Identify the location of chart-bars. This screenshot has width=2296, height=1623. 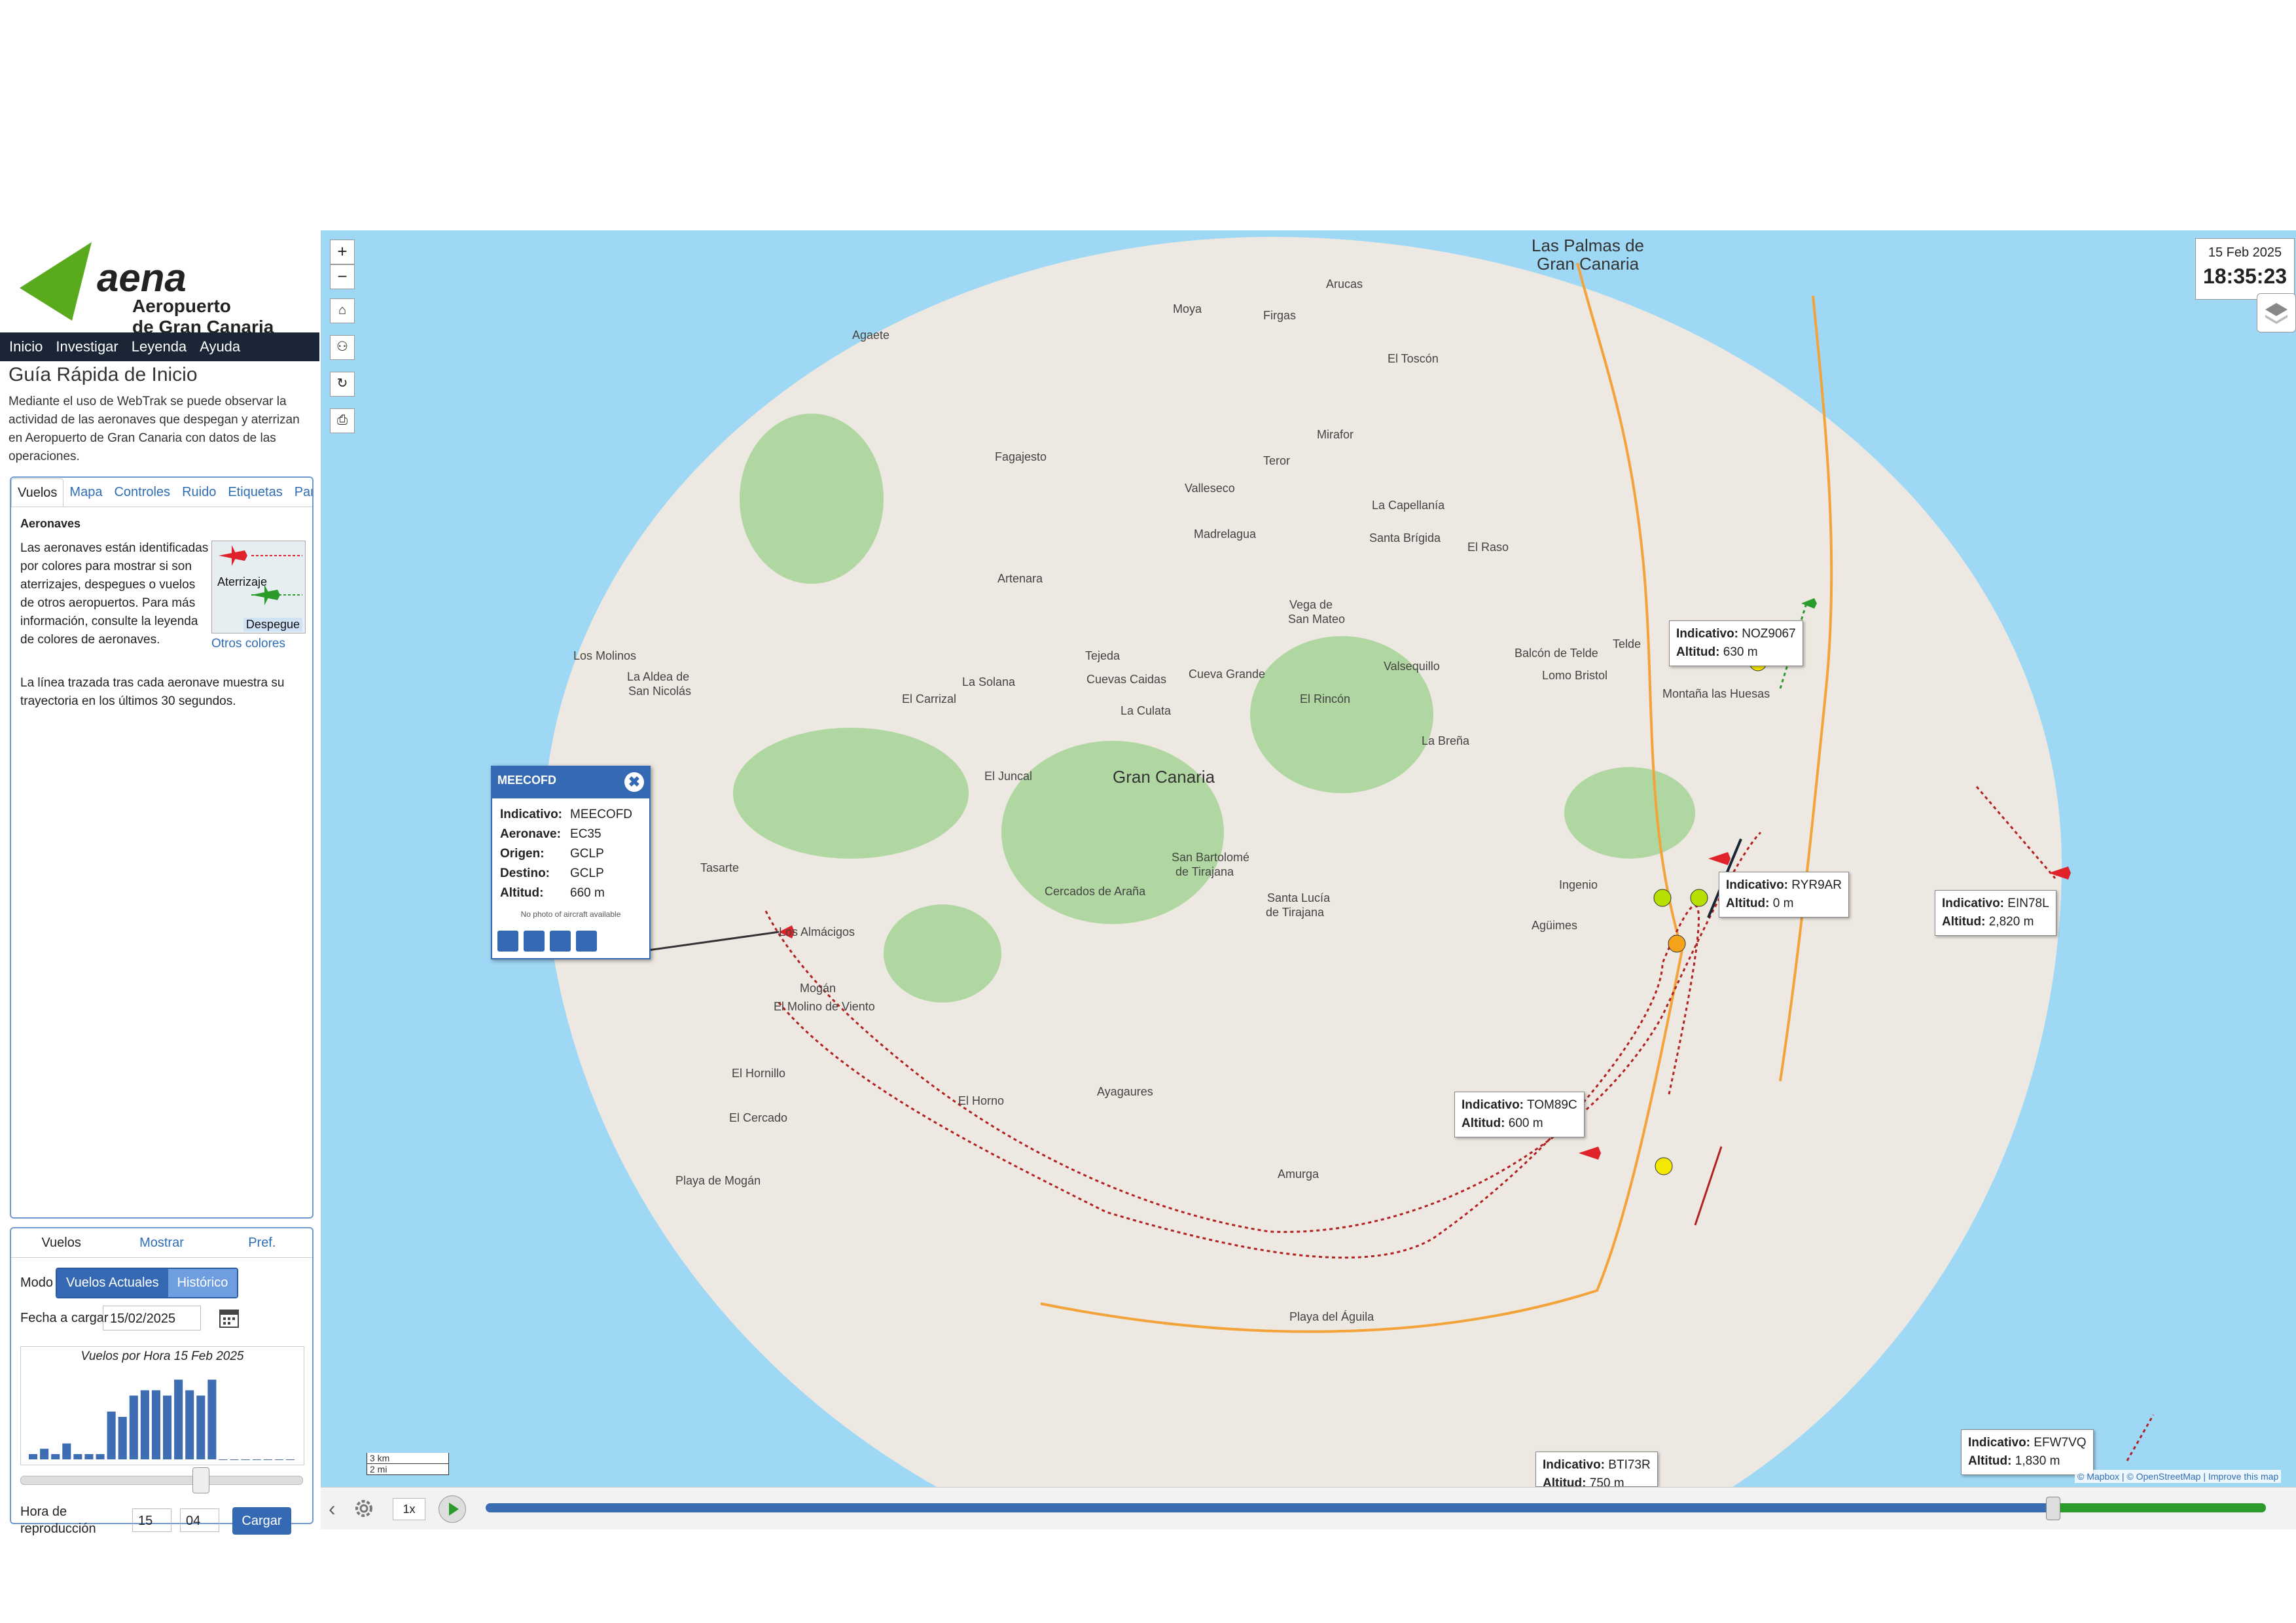
(162, 1420).